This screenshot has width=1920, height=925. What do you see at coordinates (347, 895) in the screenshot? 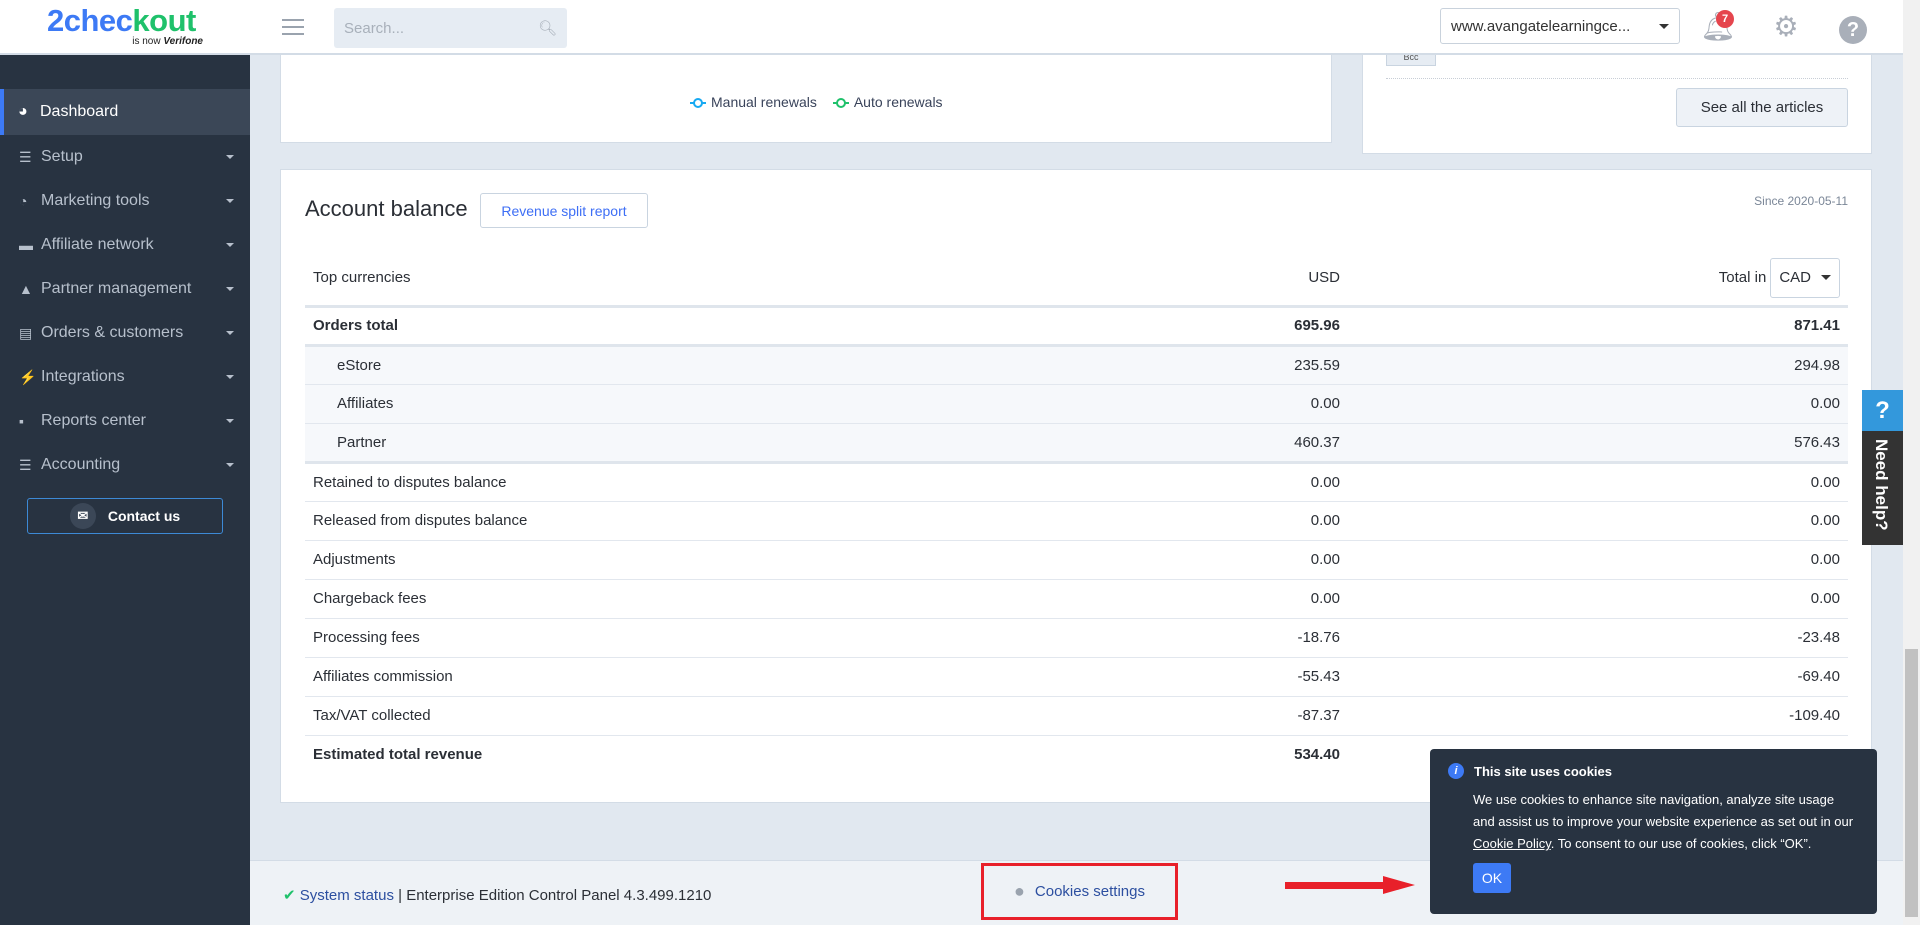
I see `system-status-link: System status` at bounding box center [347, 895].